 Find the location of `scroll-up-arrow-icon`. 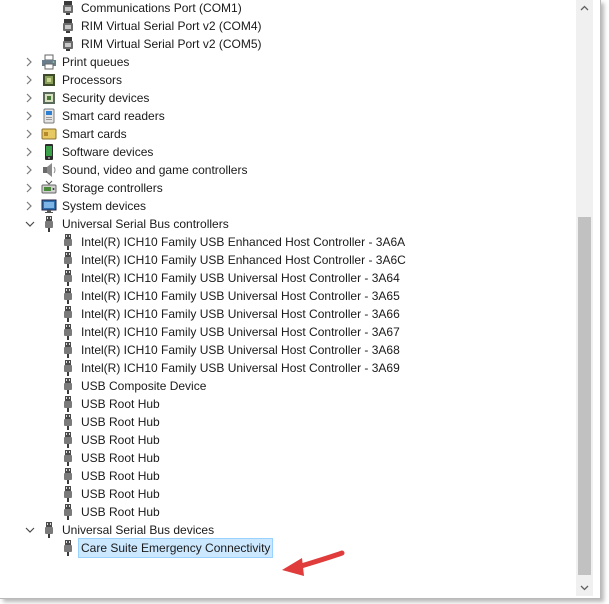

scroll-up-arrow-icon is located at coordinates (584, 8).